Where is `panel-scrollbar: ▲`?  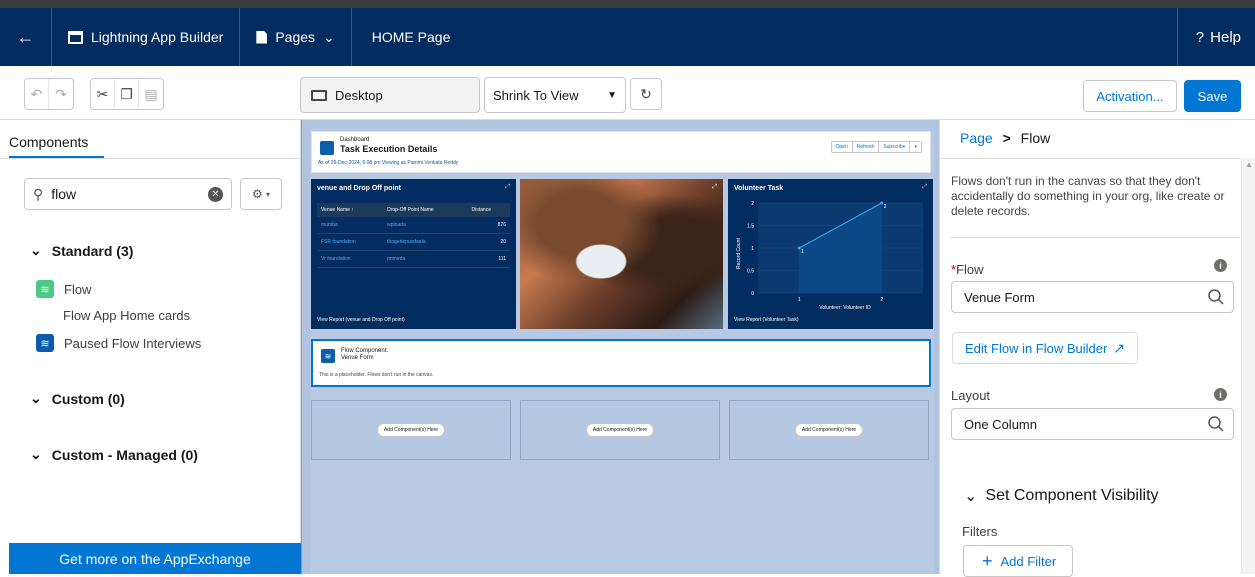
panel-scrollbar: ▲ is located at coordinates (1248, 366).